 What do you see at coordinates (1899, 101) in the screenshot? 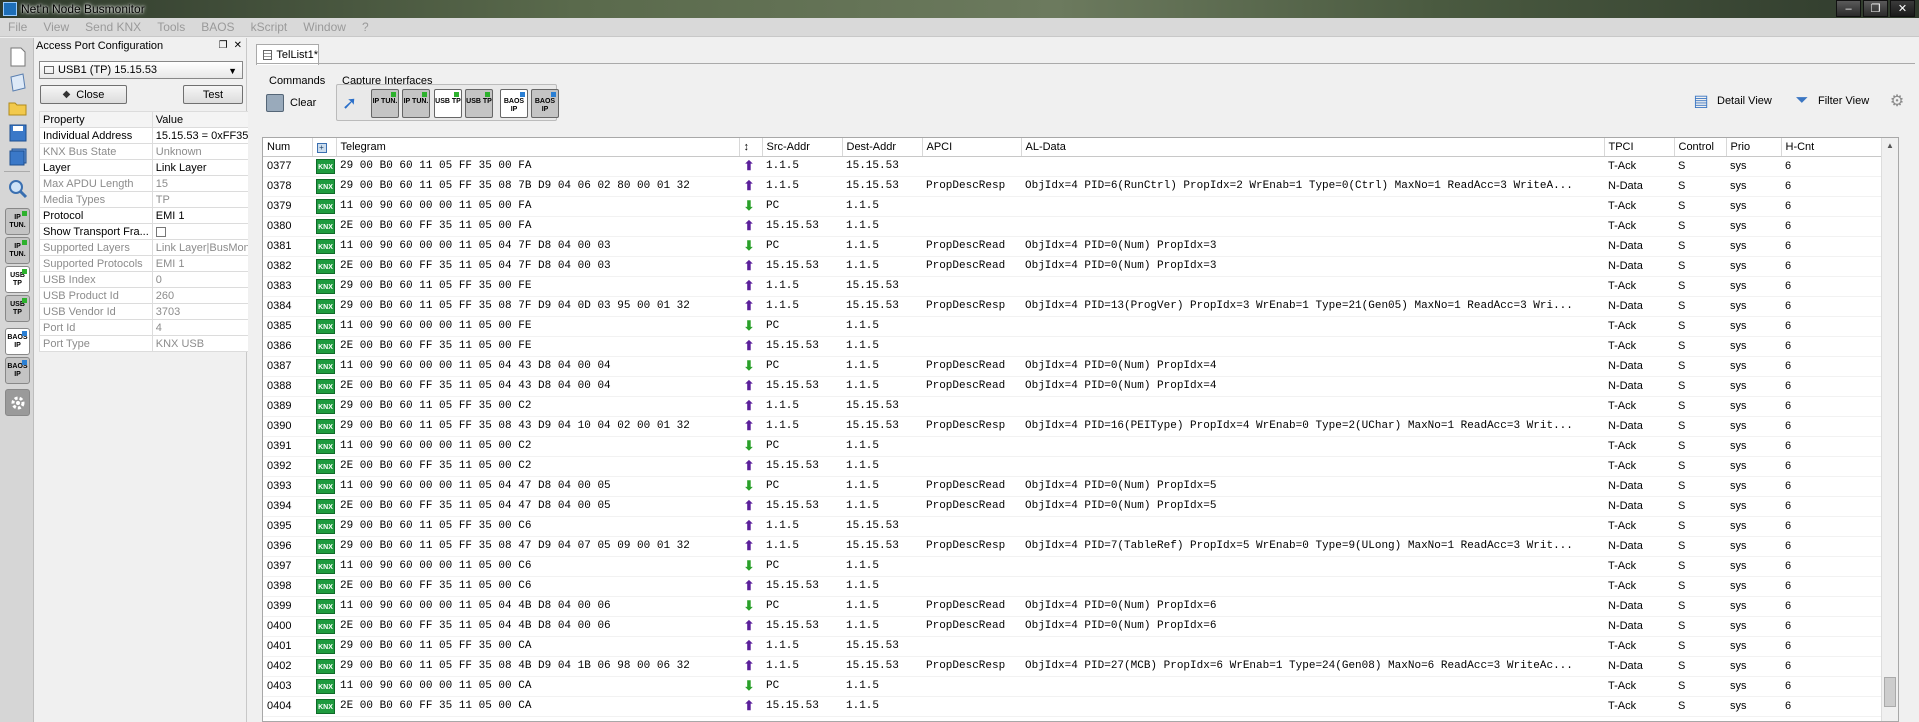
I see `settings-gear-button: ⚙` at bounding box center [1899, 101].